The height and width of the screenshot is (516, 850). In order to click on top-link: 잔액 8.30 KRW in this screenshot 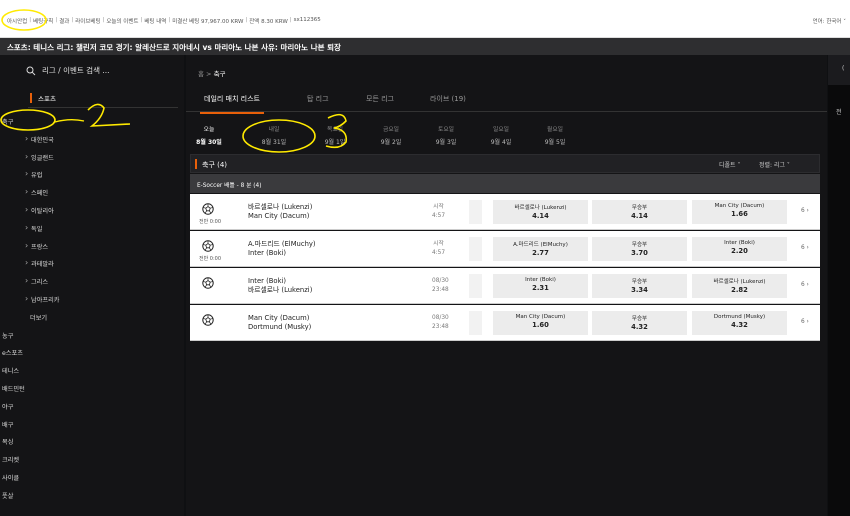, I will do `click(268, 21)`.